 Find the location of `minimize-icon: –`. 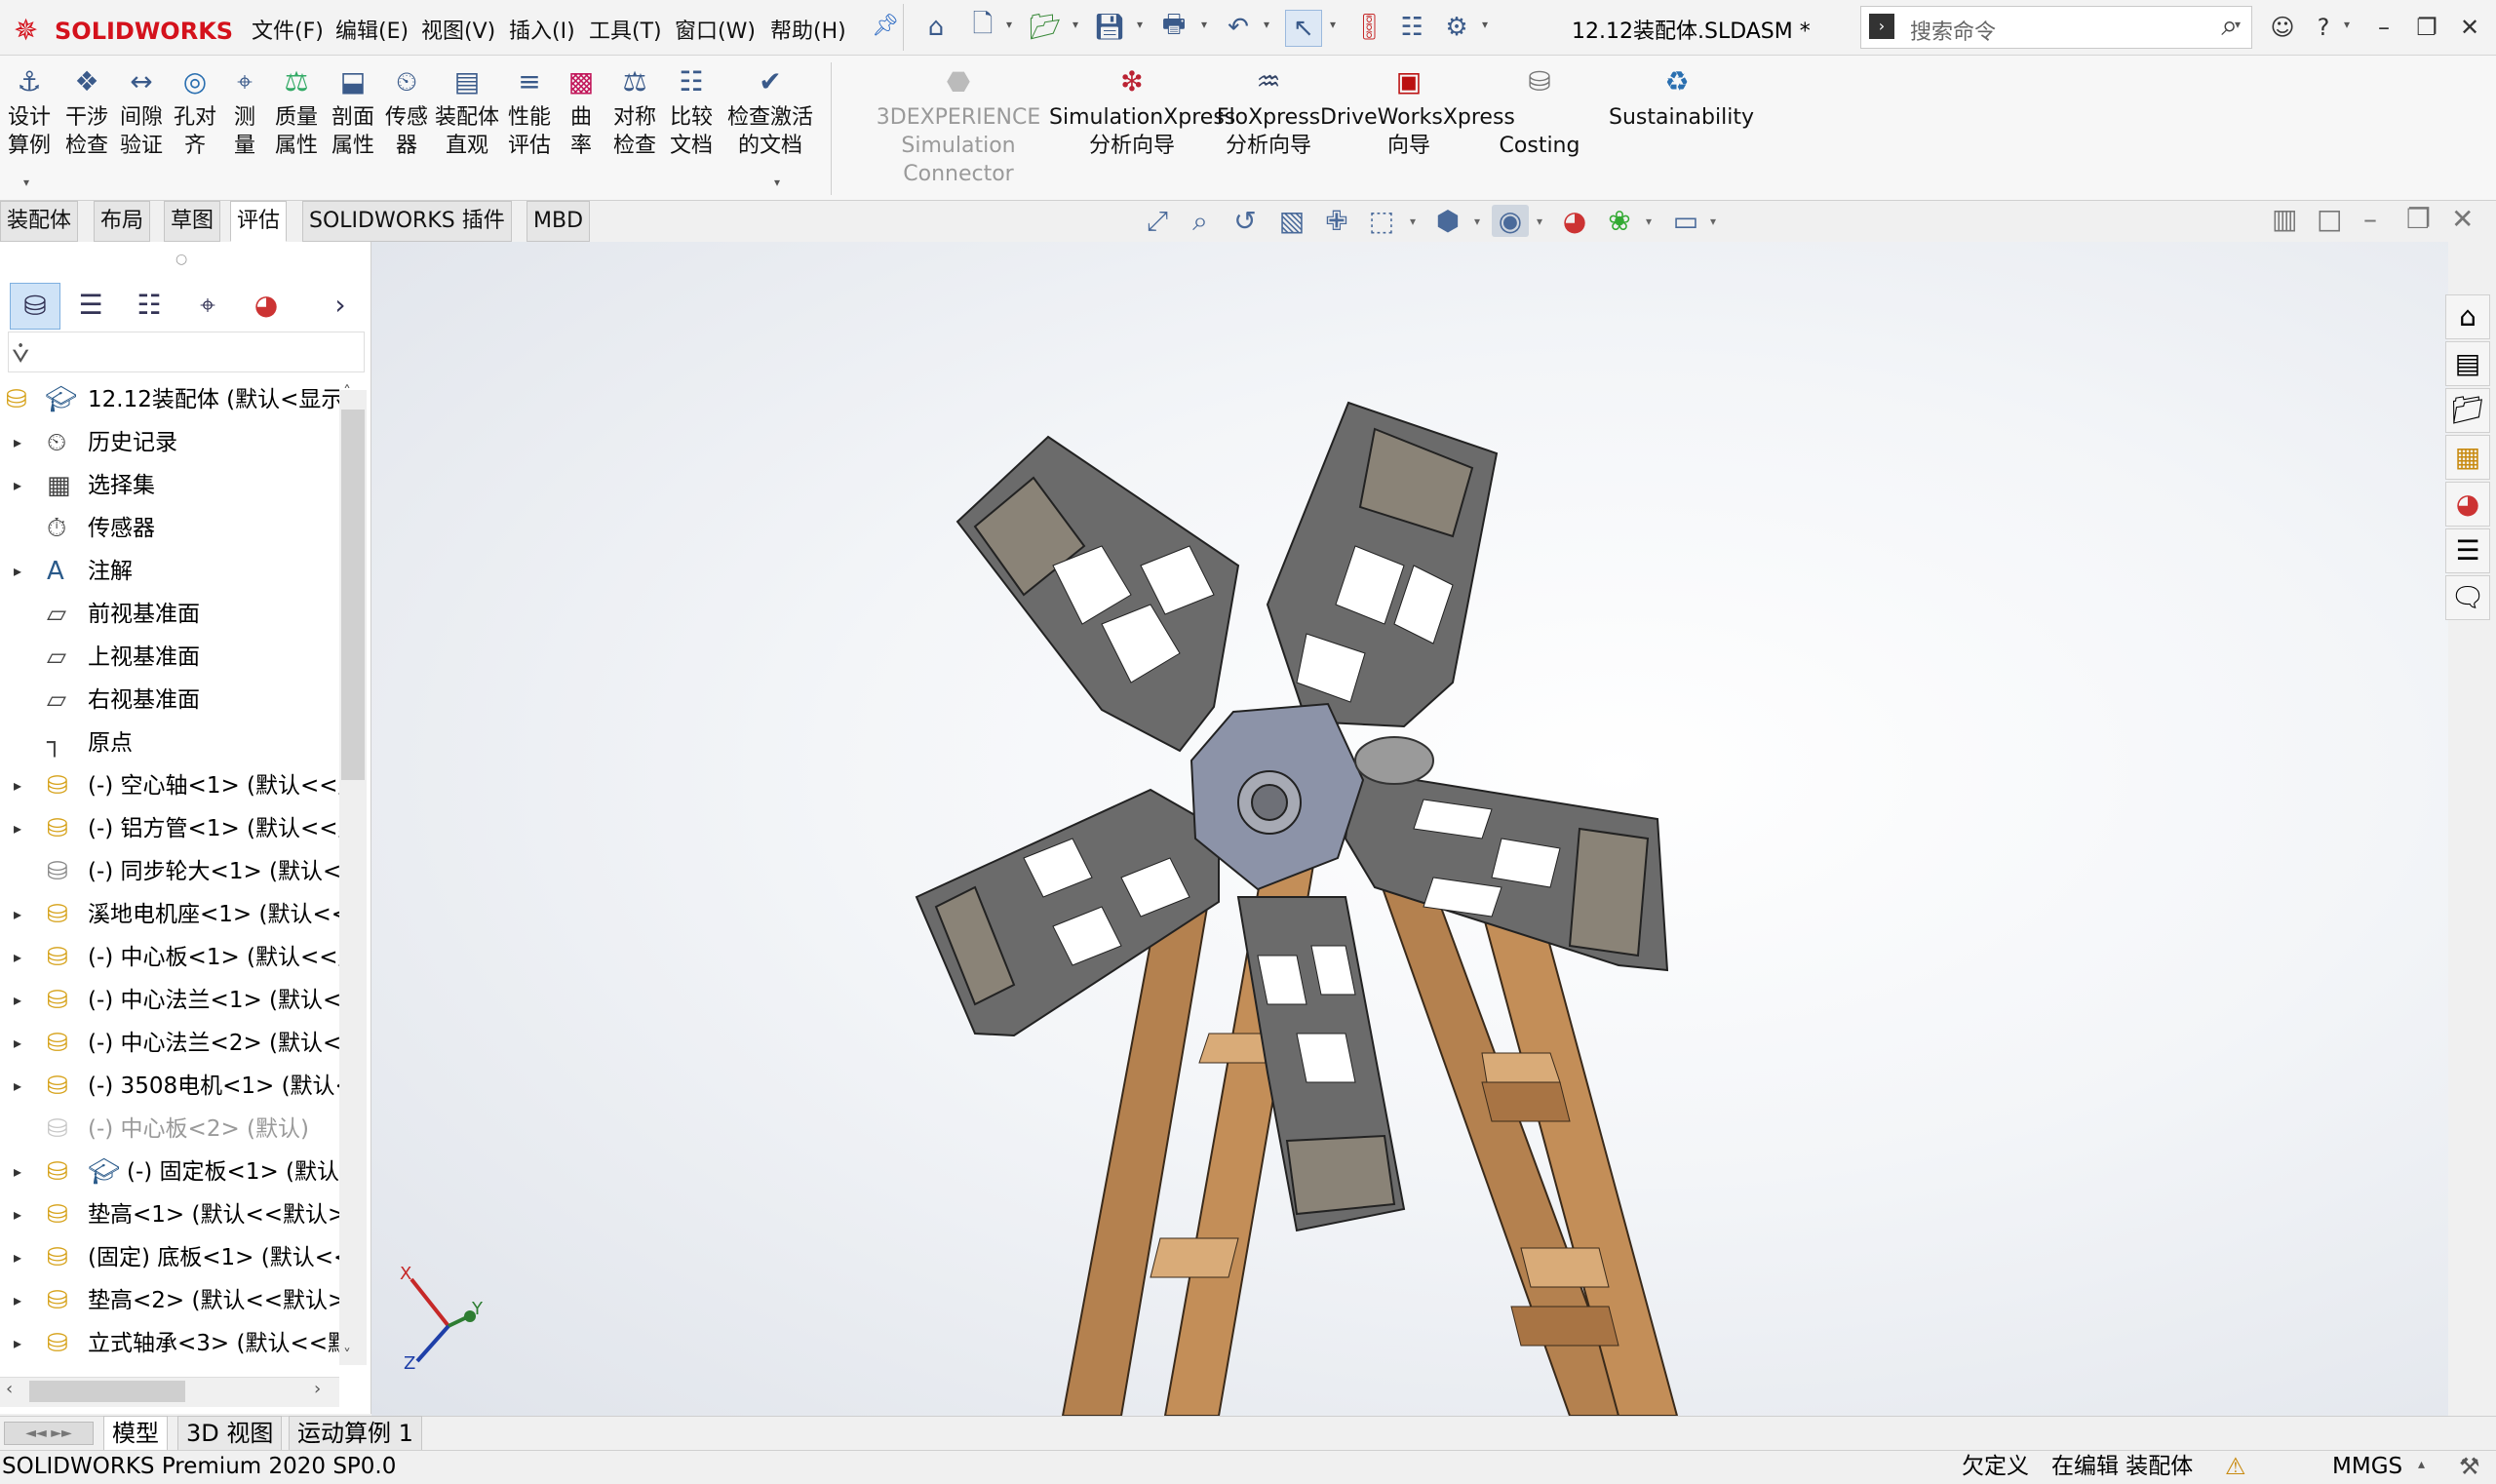

minimize-icon: – is located at coordinates (2383, 27).